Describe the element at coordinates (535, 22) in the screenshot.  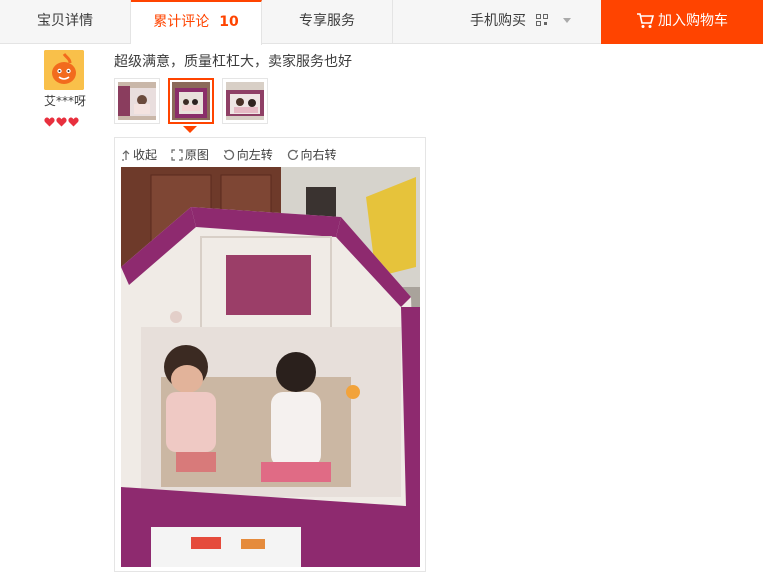
I see `mobile-buy-button: 手机购买` at that location.